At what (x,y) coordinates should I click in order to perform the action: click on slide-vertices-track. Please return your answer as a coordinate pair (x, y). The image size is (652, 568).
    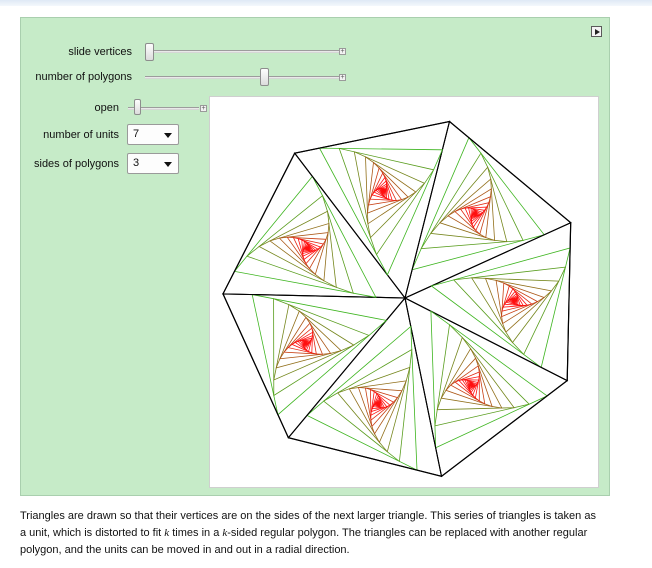
    Looking at the image, I should click on (242, 51).